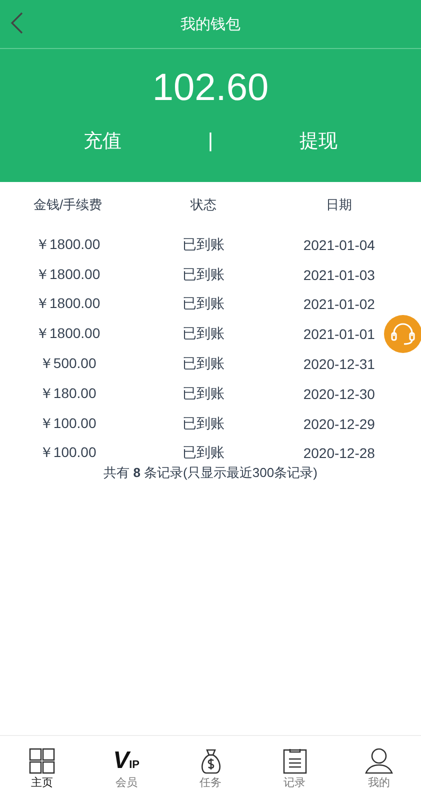 The width and height of the screenshot is (421, 798). What do you see at coordinates (339, 244) in the screenshot?
I see `table-cell: 2021-01-04` at bounding box center [339, 244].